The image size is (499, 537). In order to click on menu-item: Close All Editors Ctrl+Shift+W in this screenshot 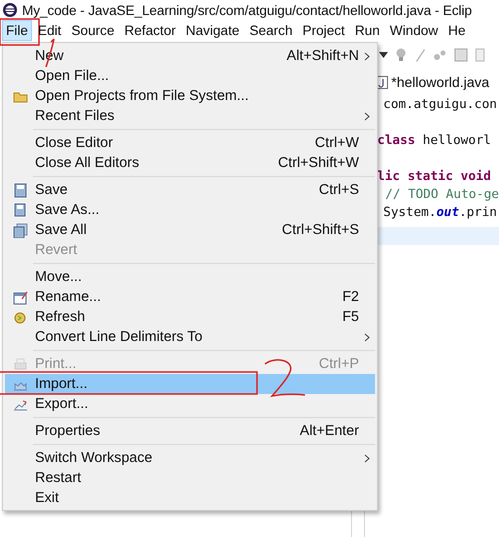, I will do `click(190, 163)`.